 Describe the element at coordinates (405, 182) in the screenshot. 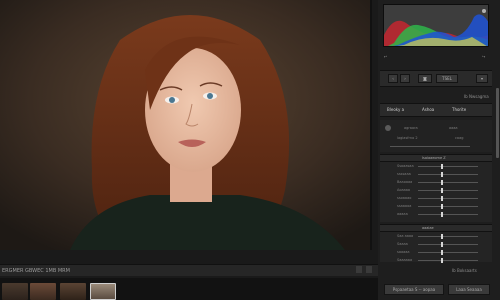

I see `slider-label: Baaoaaa` at that location.